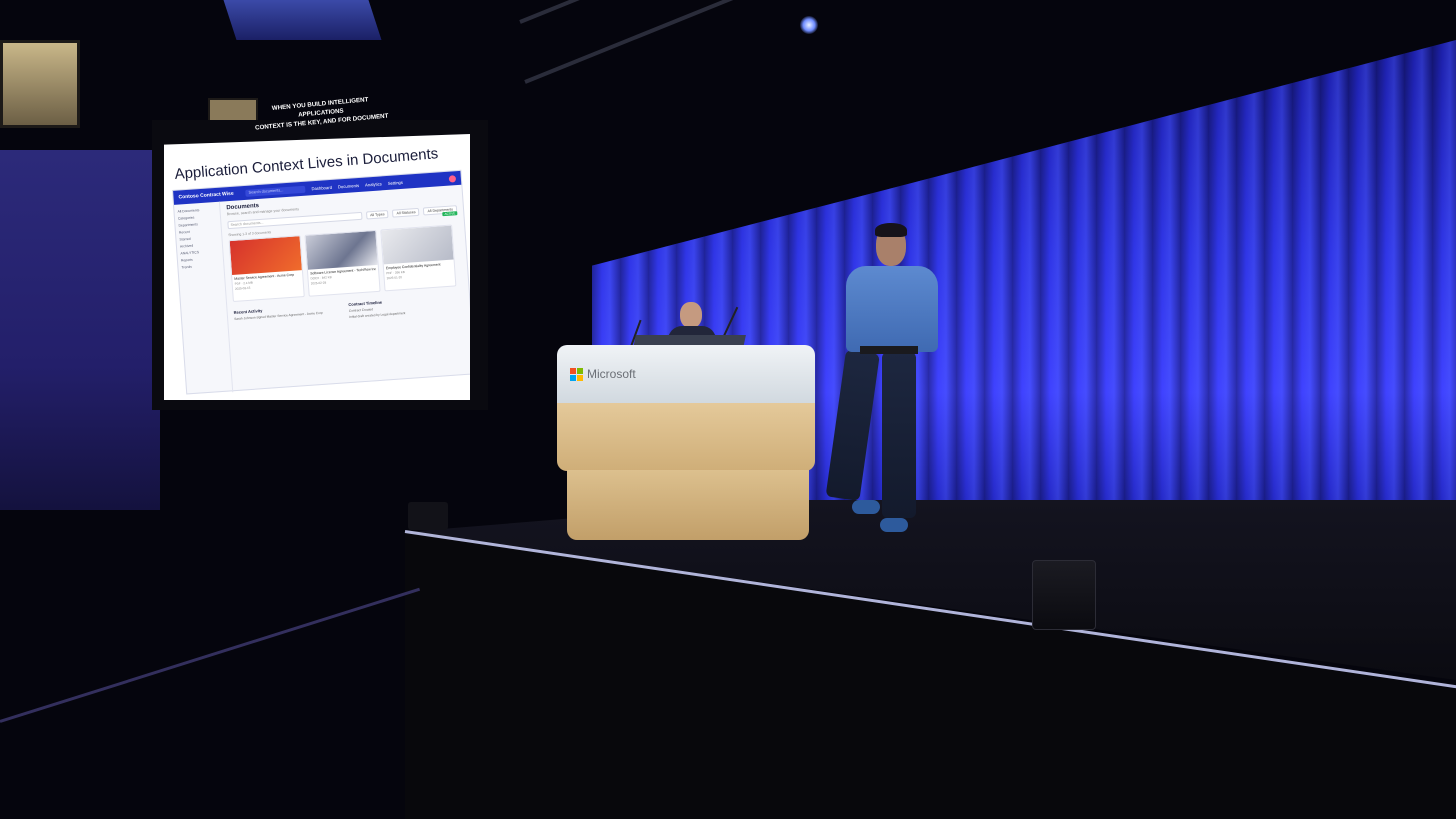 This screenshot has width=1456, height=819. Describe the element at coordinates (395, 182) in the screenshot. I see `nav-settings: Settings` at that location.